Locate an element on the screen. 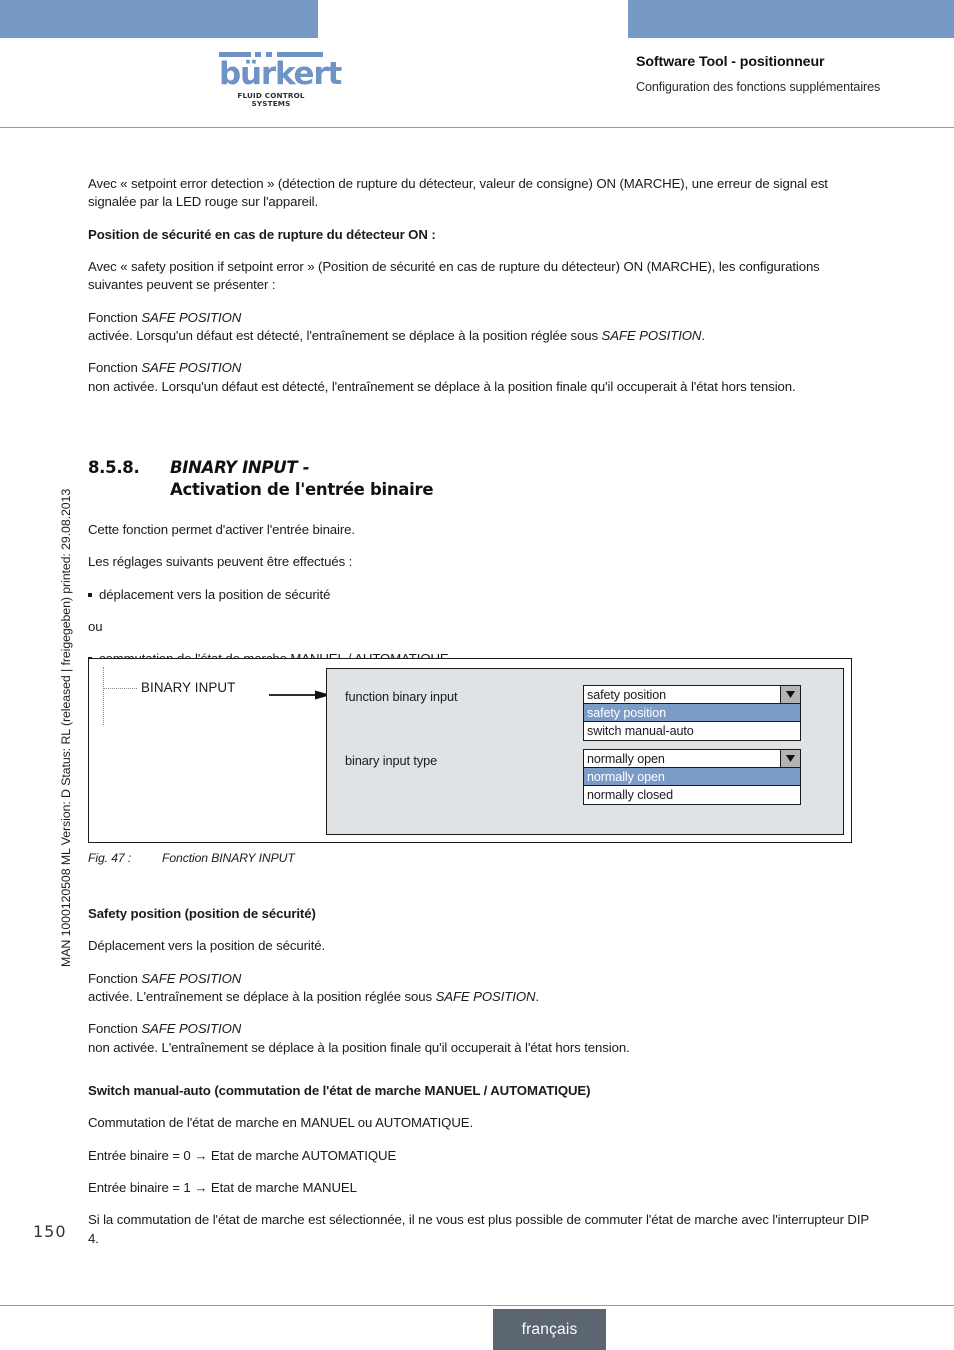 Image resolution: width=954 pixels, height=1350 pixels. term-safe-position-6: SAFE POSITION is located at coordinates (191, 1029).